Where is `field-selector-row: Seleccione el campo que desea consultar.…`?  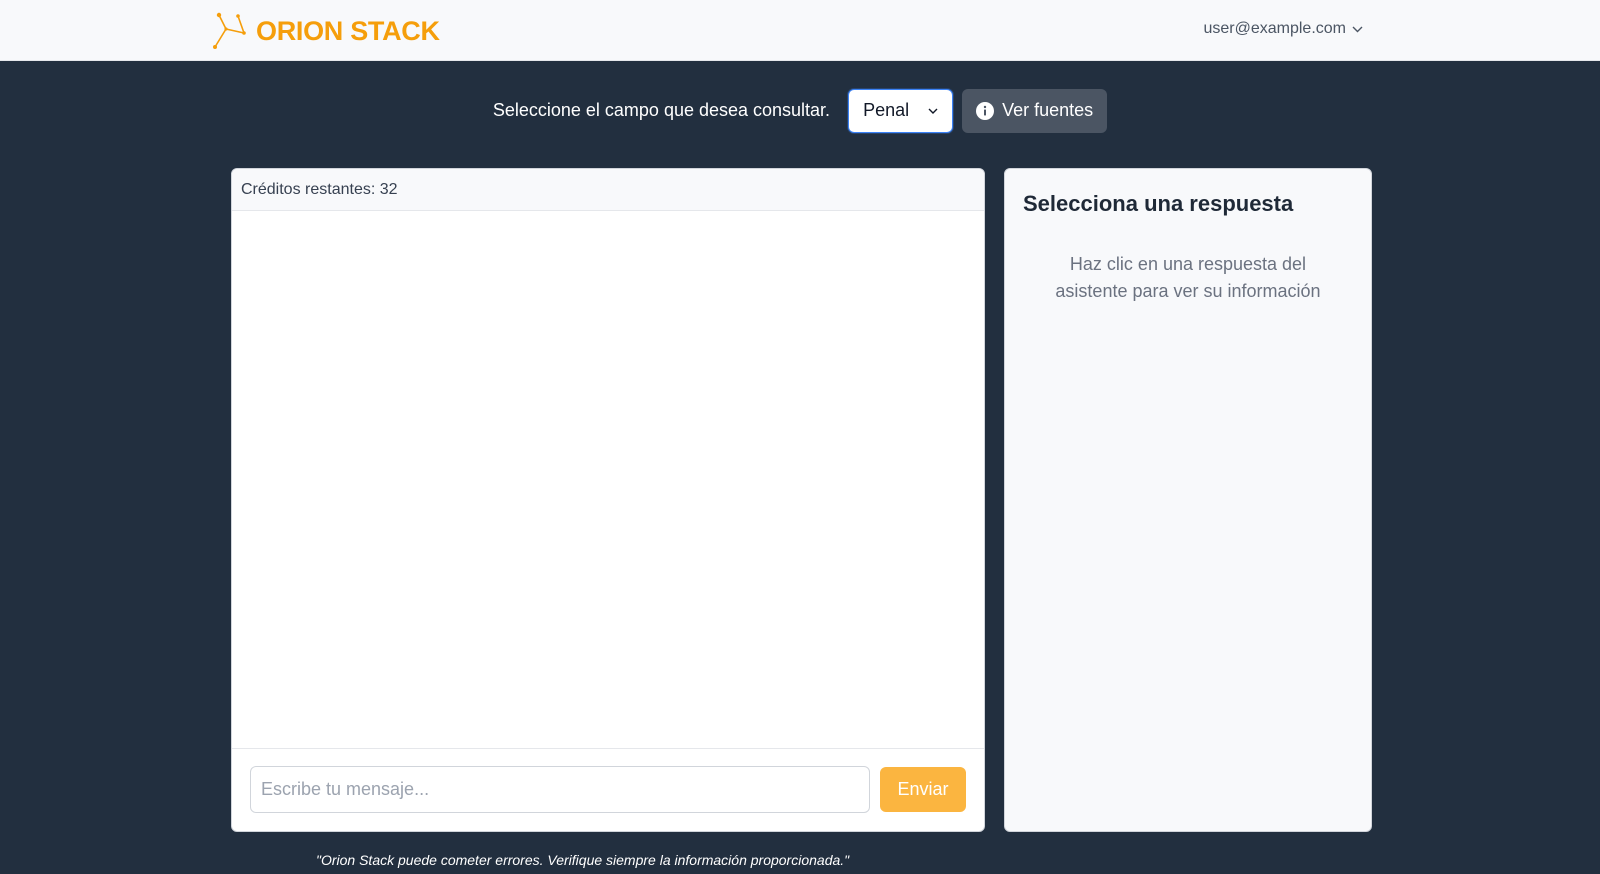
field-selector-row: Seleccione el campo que desea consultar.… is located at coordinates (800, 110).